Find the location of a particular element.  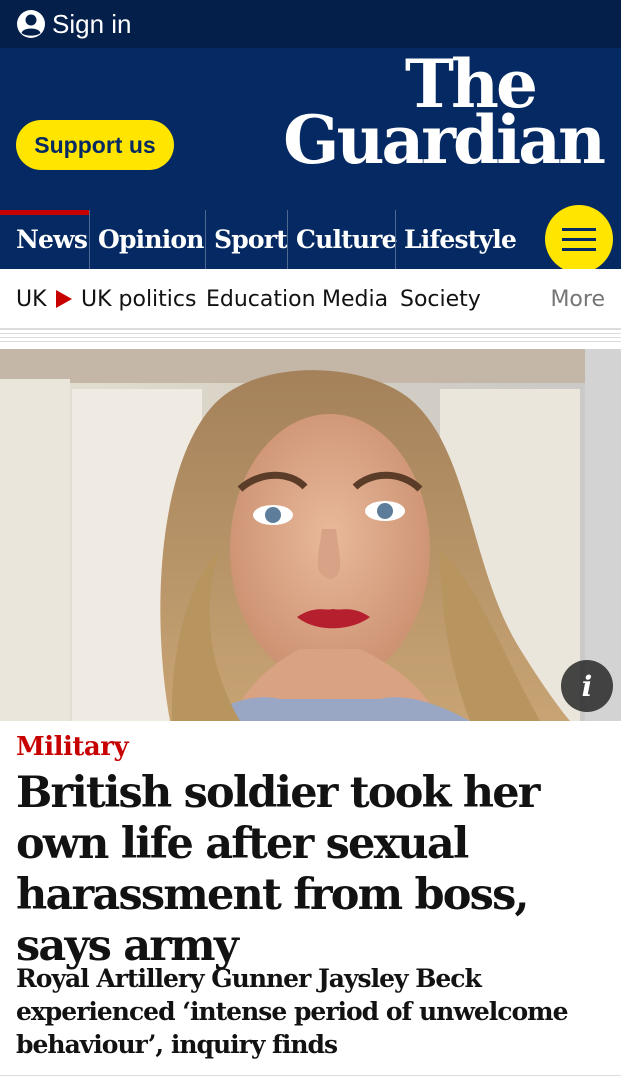

pillar-lifestyle-label: Lifestyle is located at coordinates (460, 239).